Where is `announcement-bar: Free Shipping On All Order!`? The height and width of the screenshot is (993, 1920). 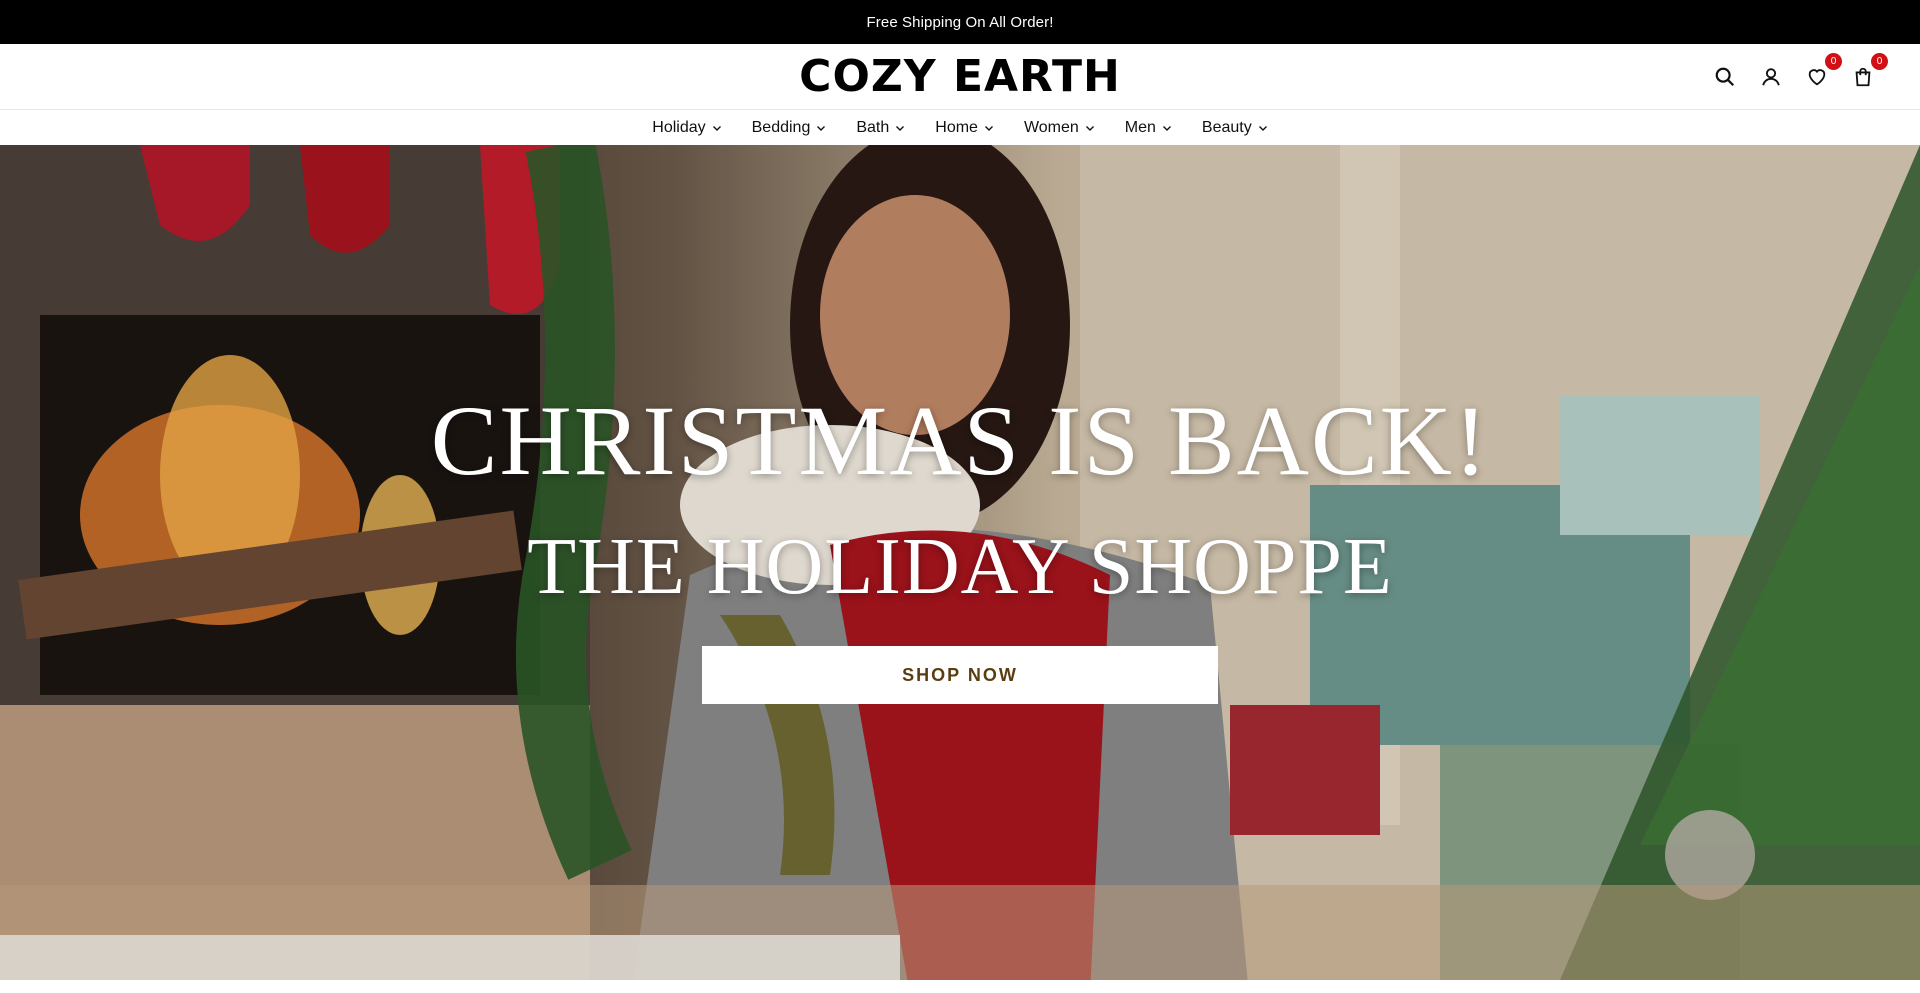
announcement-bar: Free Shipping On All Order! is located at coordinates (960, 22).